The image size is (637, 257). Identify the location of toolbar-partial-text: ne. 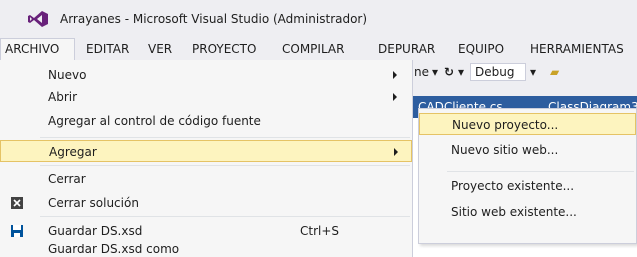
(421, 72).